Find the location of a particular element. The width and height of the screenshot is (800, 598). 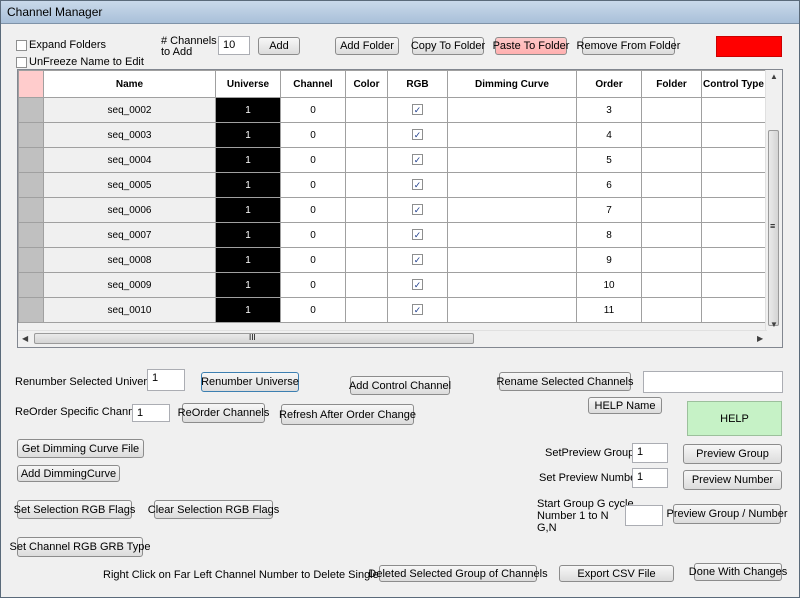

preview-number-button: Preview Number is located at coordinates (732, 480).